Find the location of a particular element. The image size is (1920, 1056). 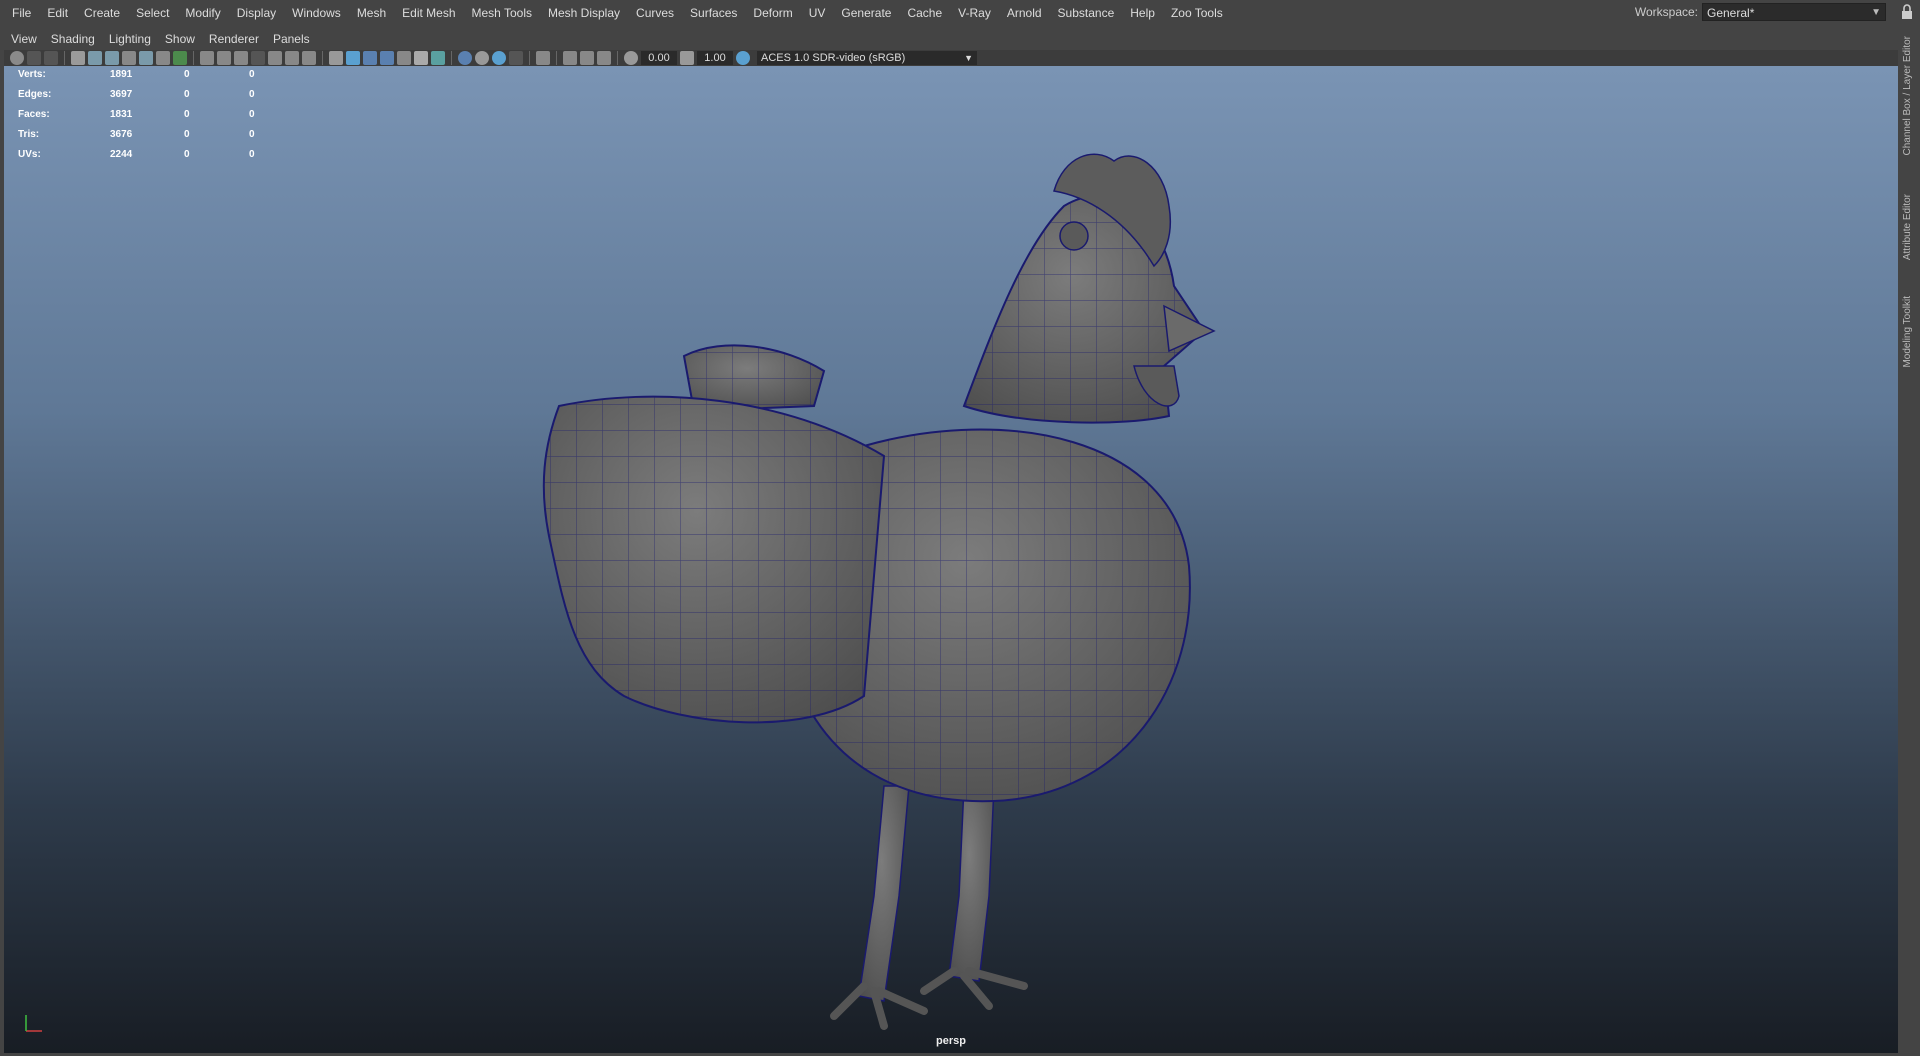

wireframe-on-shaded-icon is located at coordinates (370, 58).